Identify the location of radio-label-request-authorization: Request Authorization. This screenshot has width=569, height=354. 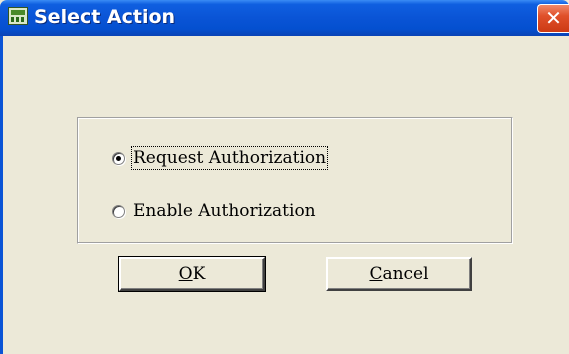
(229, 158).